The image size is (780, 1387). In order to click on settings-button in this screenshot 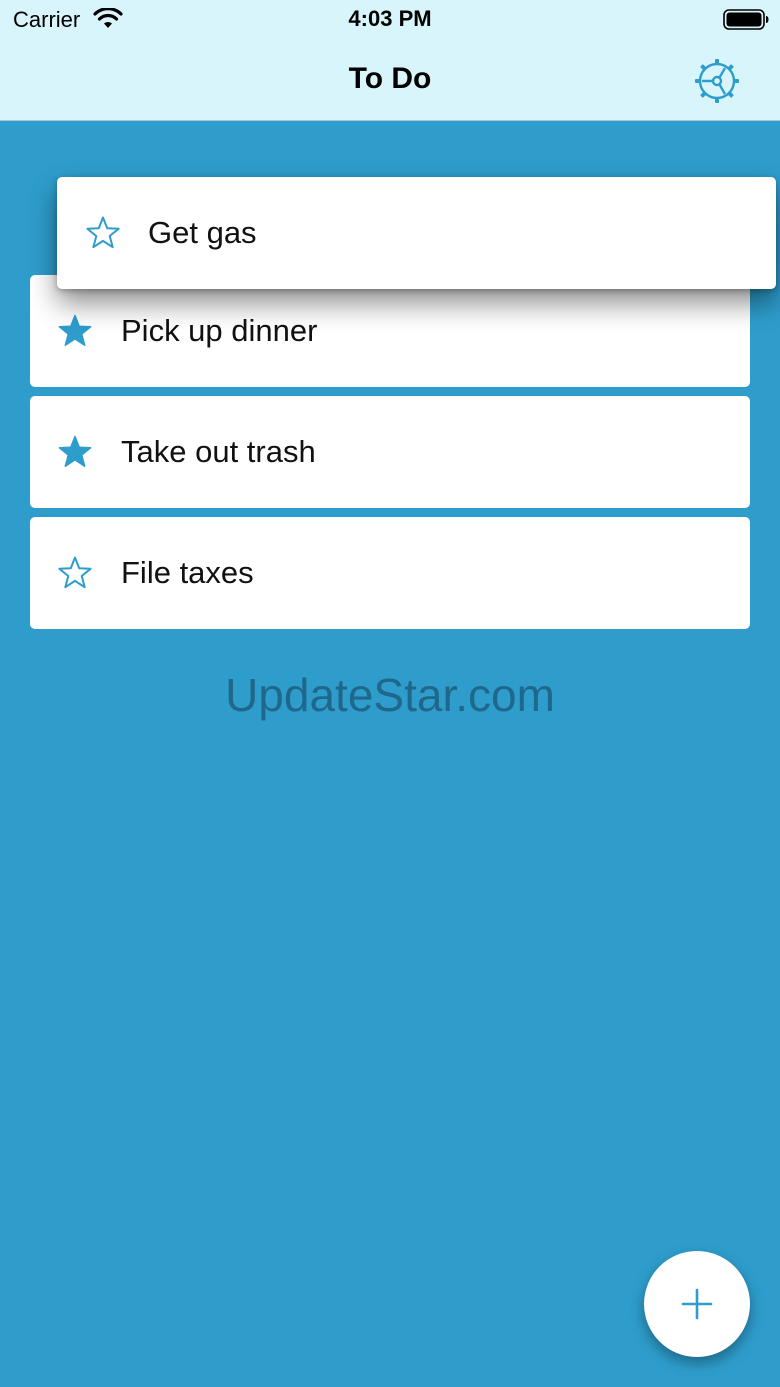, I will do `click(717, 81)`.